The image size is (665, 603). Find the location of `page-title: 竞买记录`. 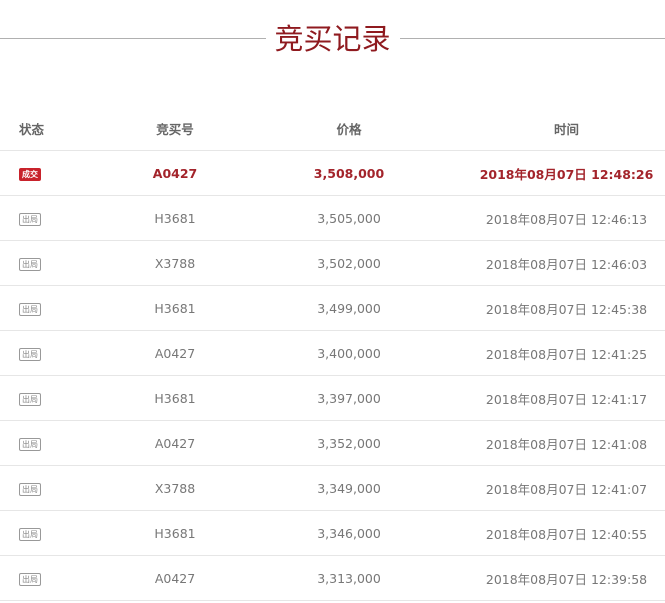

page-title: 竞买记录 is located at coordinates (332, 39).